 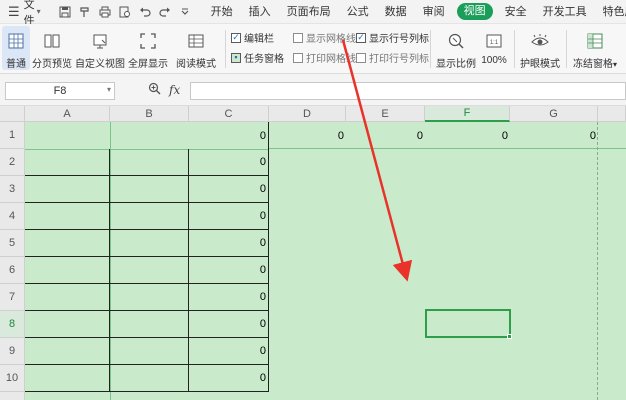 What do you see at coordinates (358, 12) in the screenshot?
I see `tab-formulas: 公式` at bounding box center [358, 12].